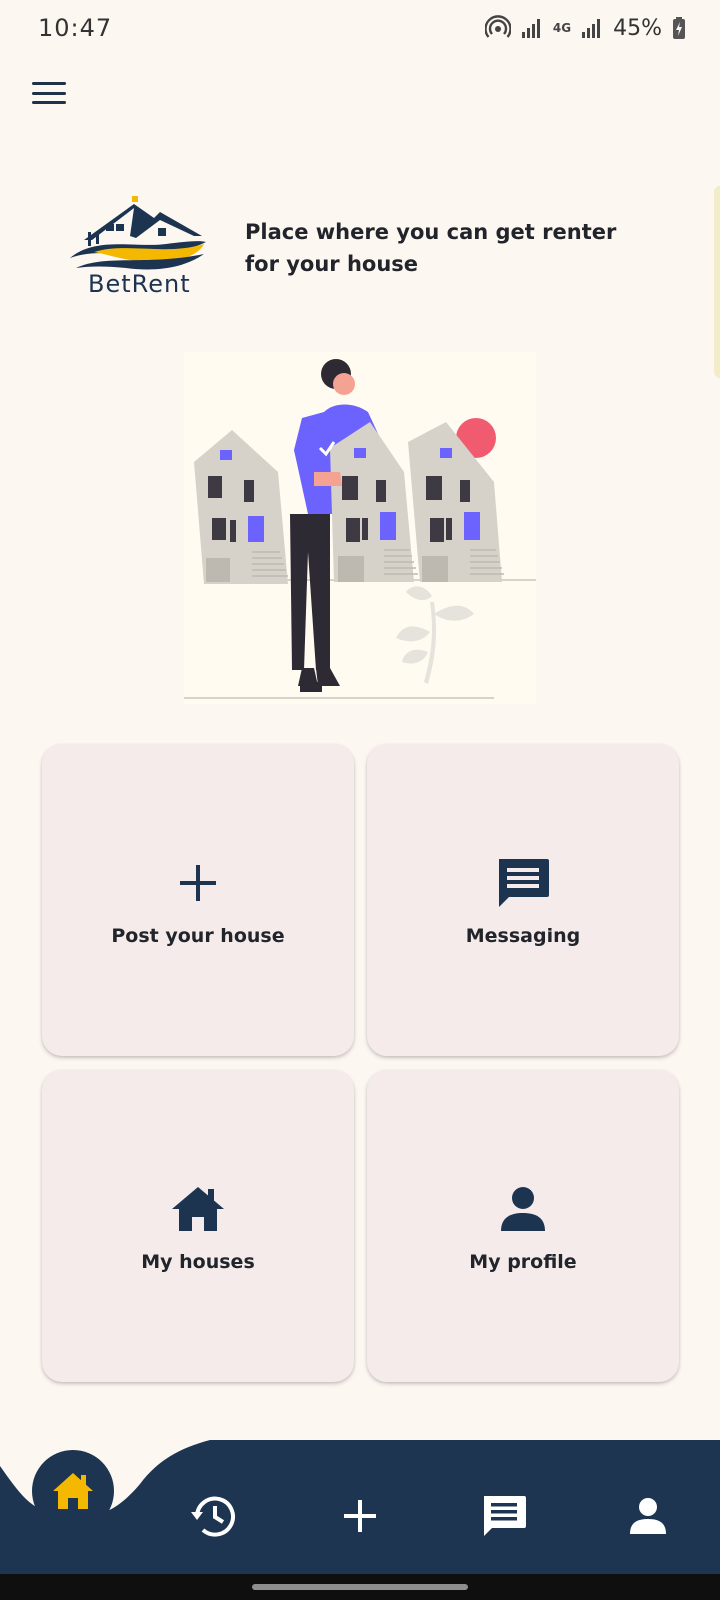  I want to click on my-profile-card: My profile, so click(523, 1226).